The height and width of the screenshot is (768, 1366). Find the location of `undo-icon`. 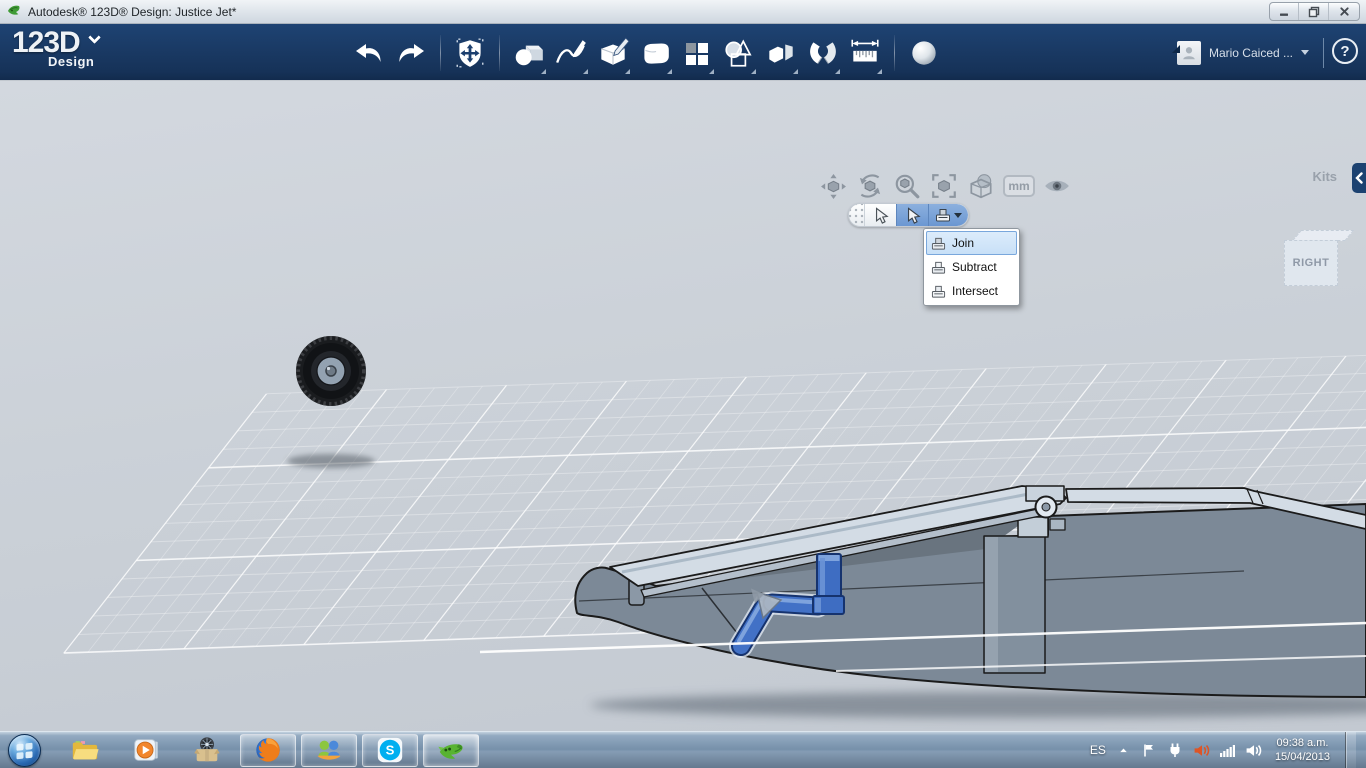

undo-icon is located at coordinates (368, 53).